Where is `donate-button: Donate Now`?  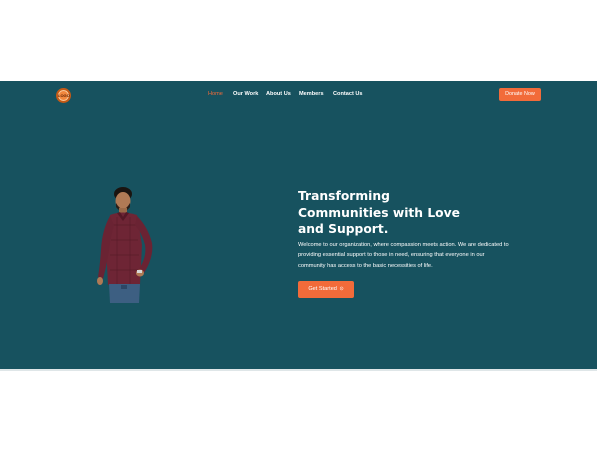 donate-button: Donate Now is located at coordinates (520, 94).